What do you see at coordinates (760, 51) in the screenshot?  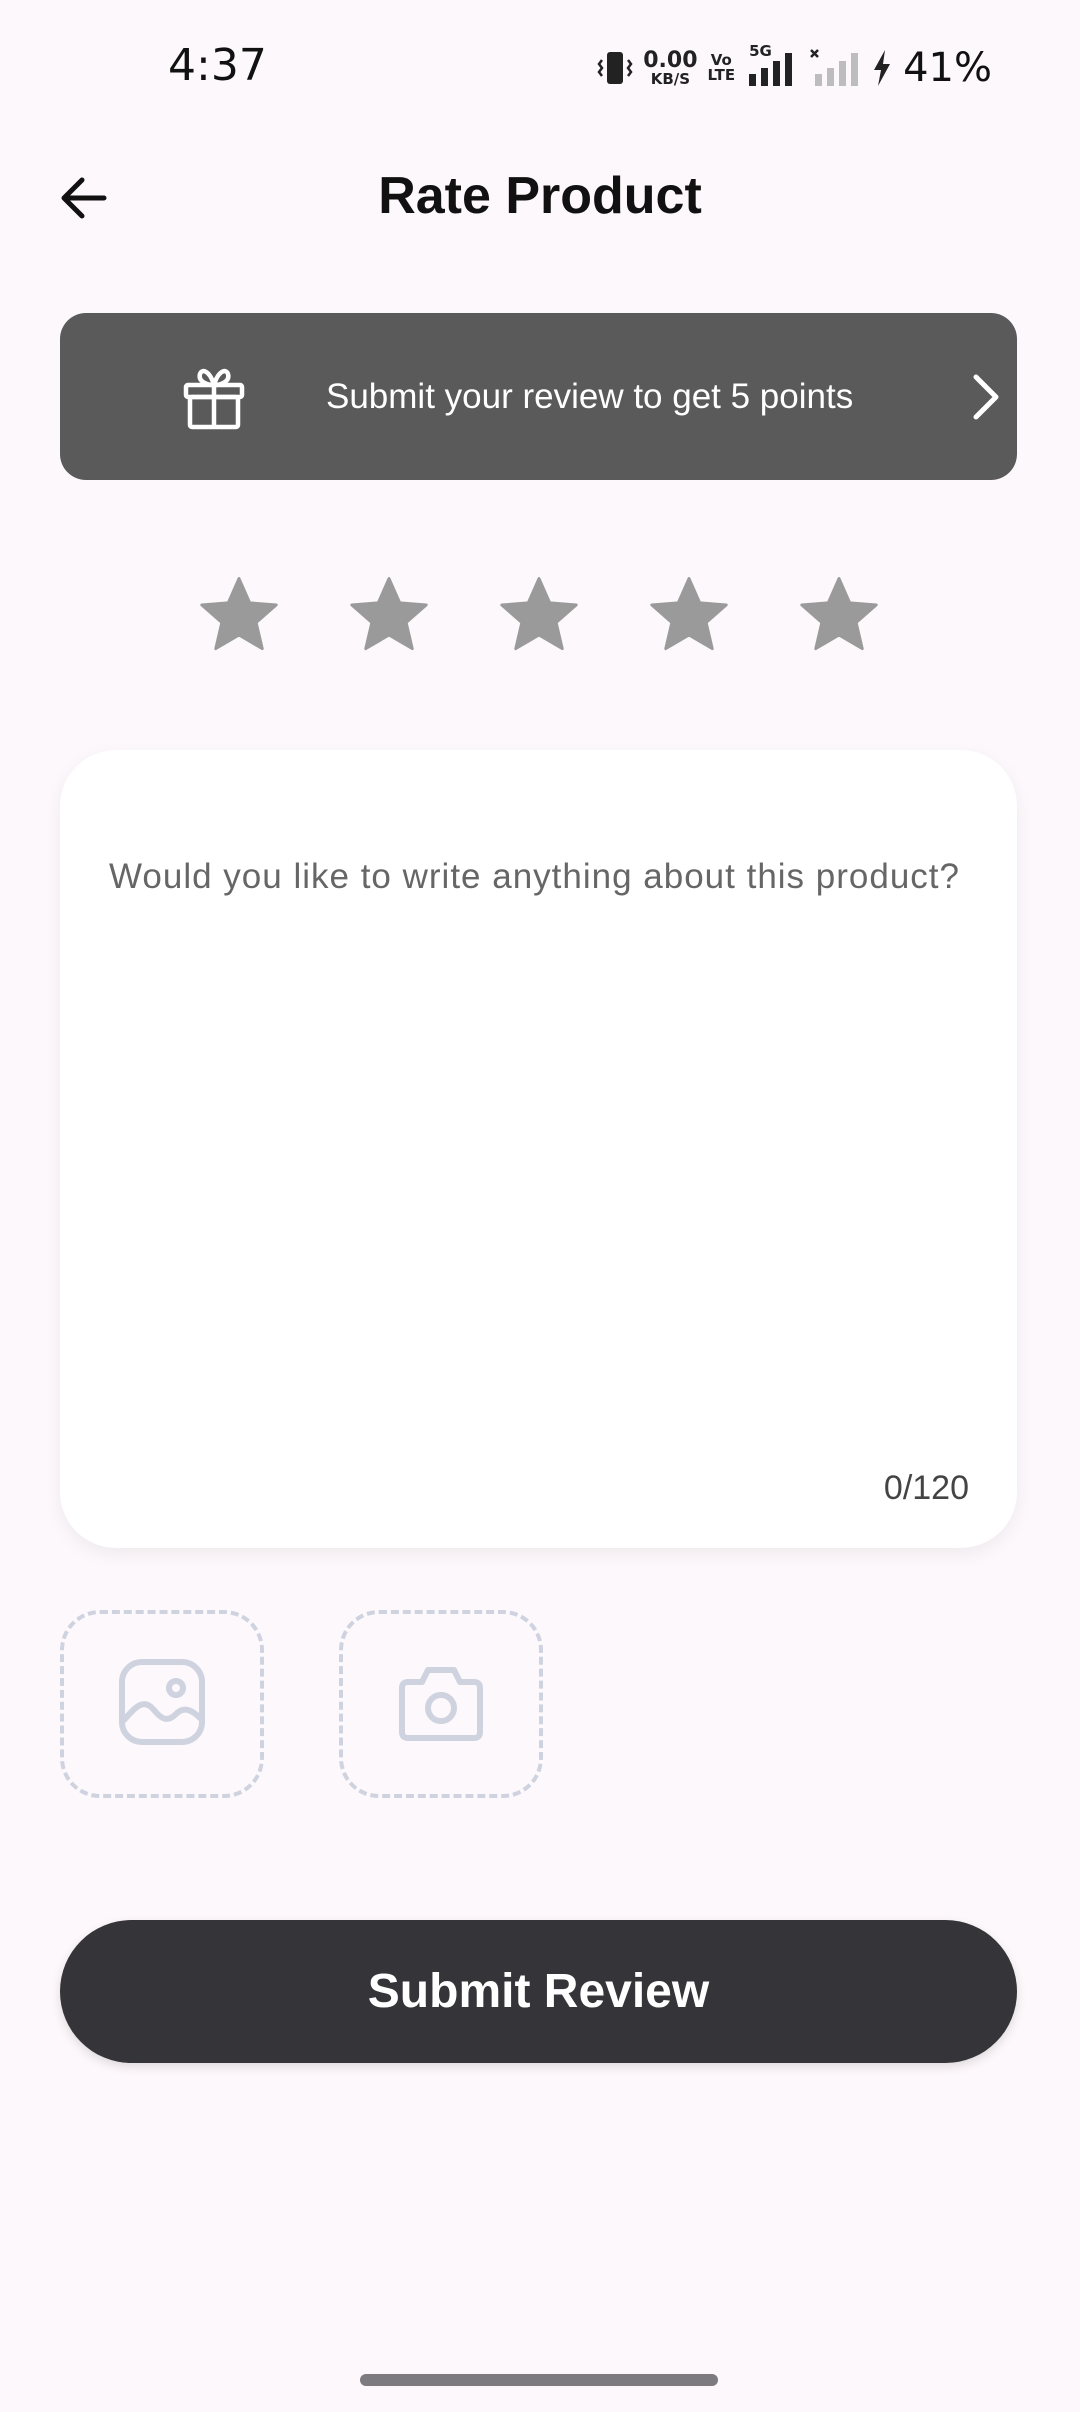 I see `network-type-label: 5G` at bounding box center [760, 51].